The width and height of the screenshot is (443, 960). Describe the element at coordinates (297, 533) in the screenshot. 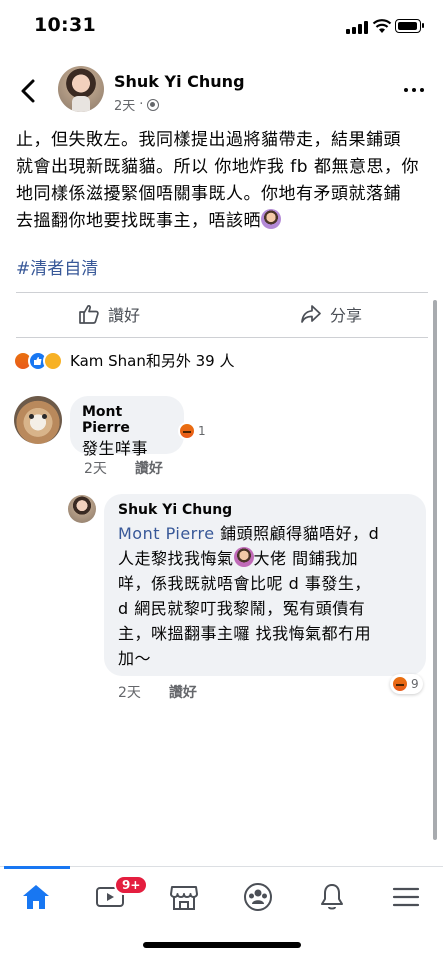

I see `reply-line: 鋪頭照顧得貓唔好，d` at that location.